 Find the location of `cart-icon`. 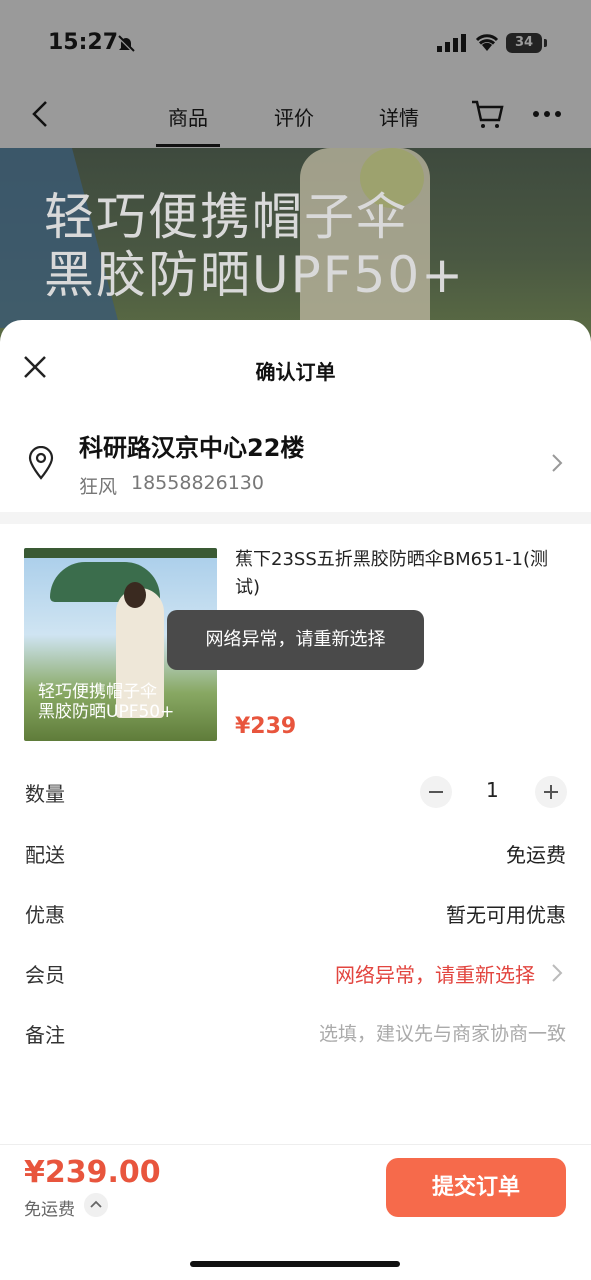

cart-icon is located at coordinates (487, 114).